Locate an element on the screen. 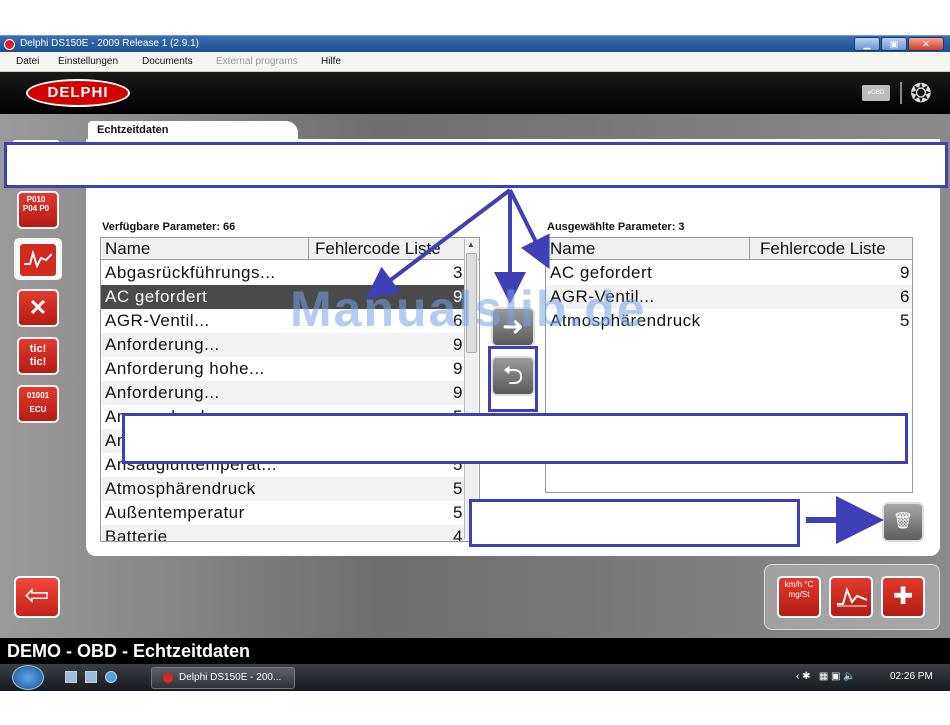 The height and width of the screenshot is (725, 950). graph-icon is located at coordinates (852, 596).